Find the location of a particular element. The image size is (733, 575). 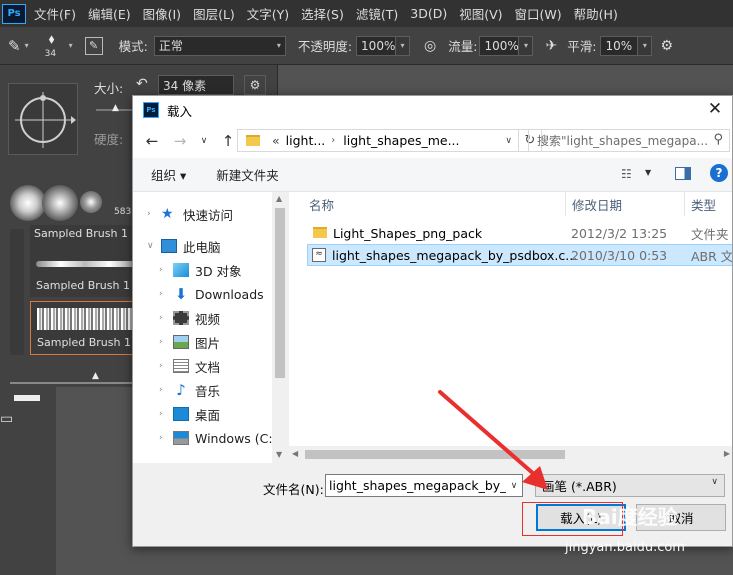

list-item: Sampled Brush 1 1 is located at coordinates (85, 328).